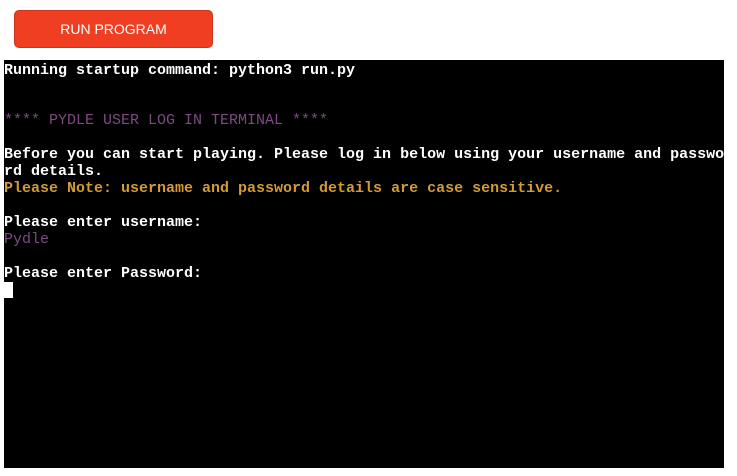 This screenshot has height=476, width=737. I want to click on terminal-banner: **** PYDLE USER LOG IN TERMINAL ****, so click(166, 120).